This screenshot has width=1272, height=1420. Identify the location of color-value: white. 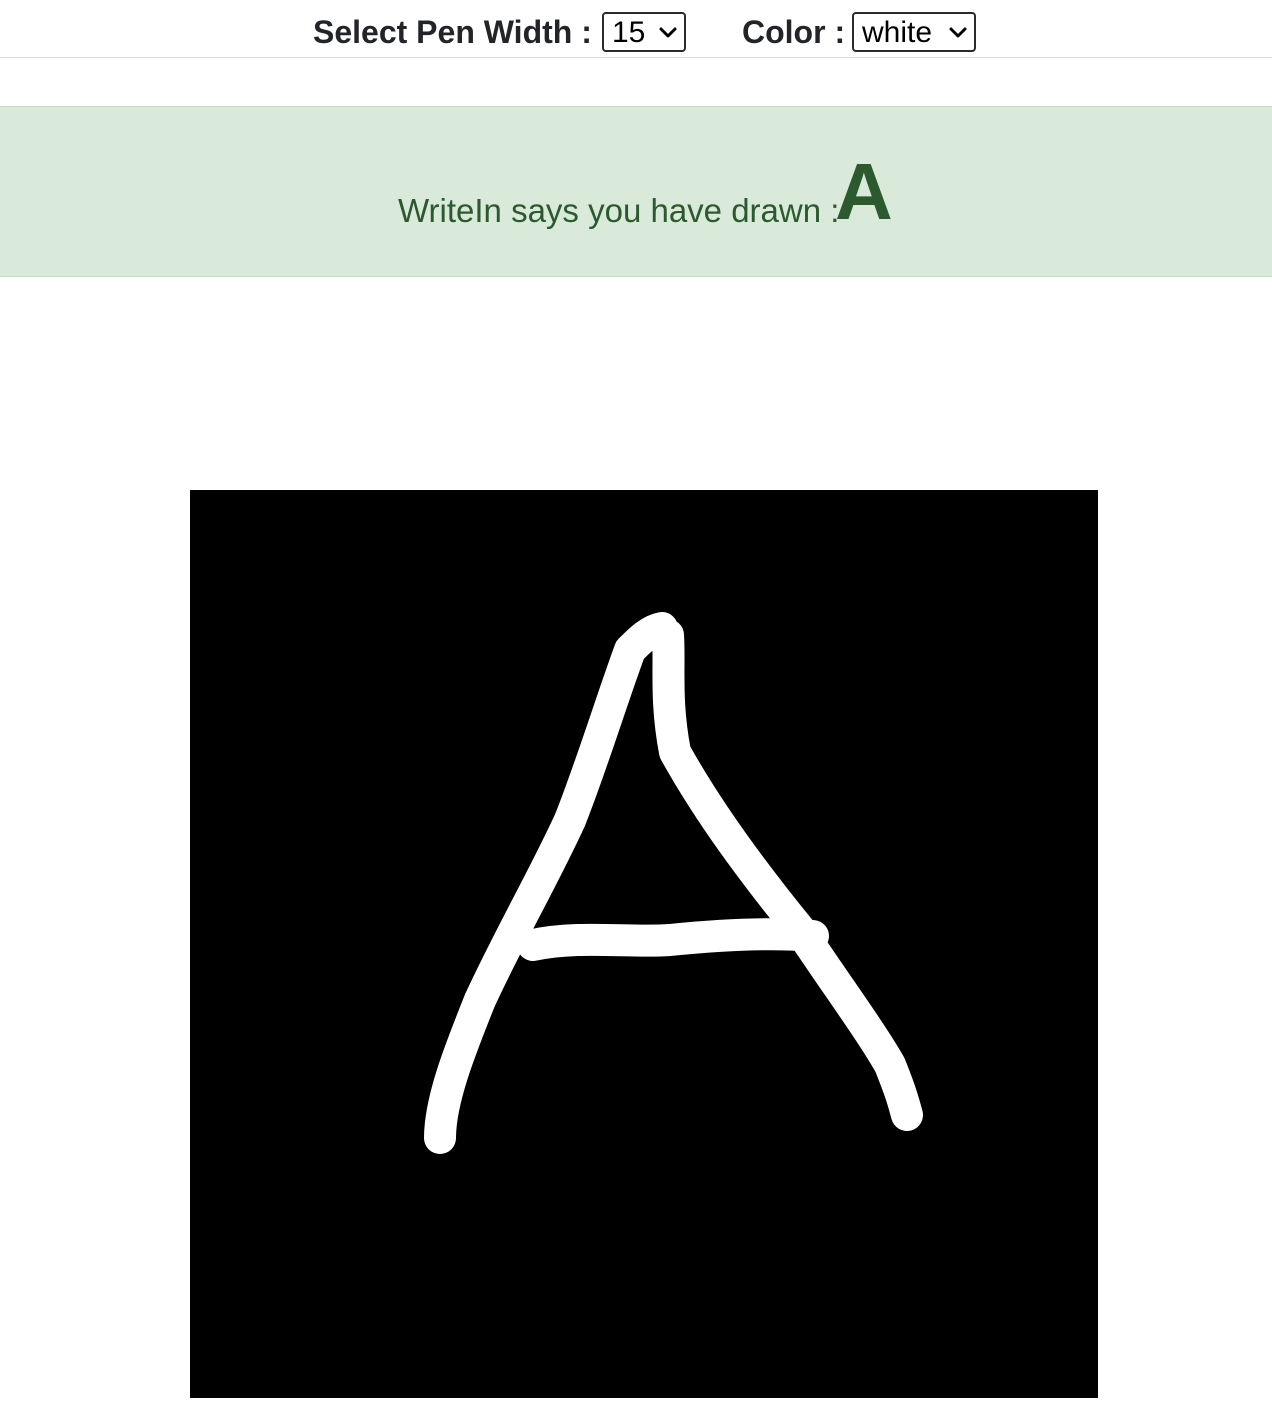
(897, 32).